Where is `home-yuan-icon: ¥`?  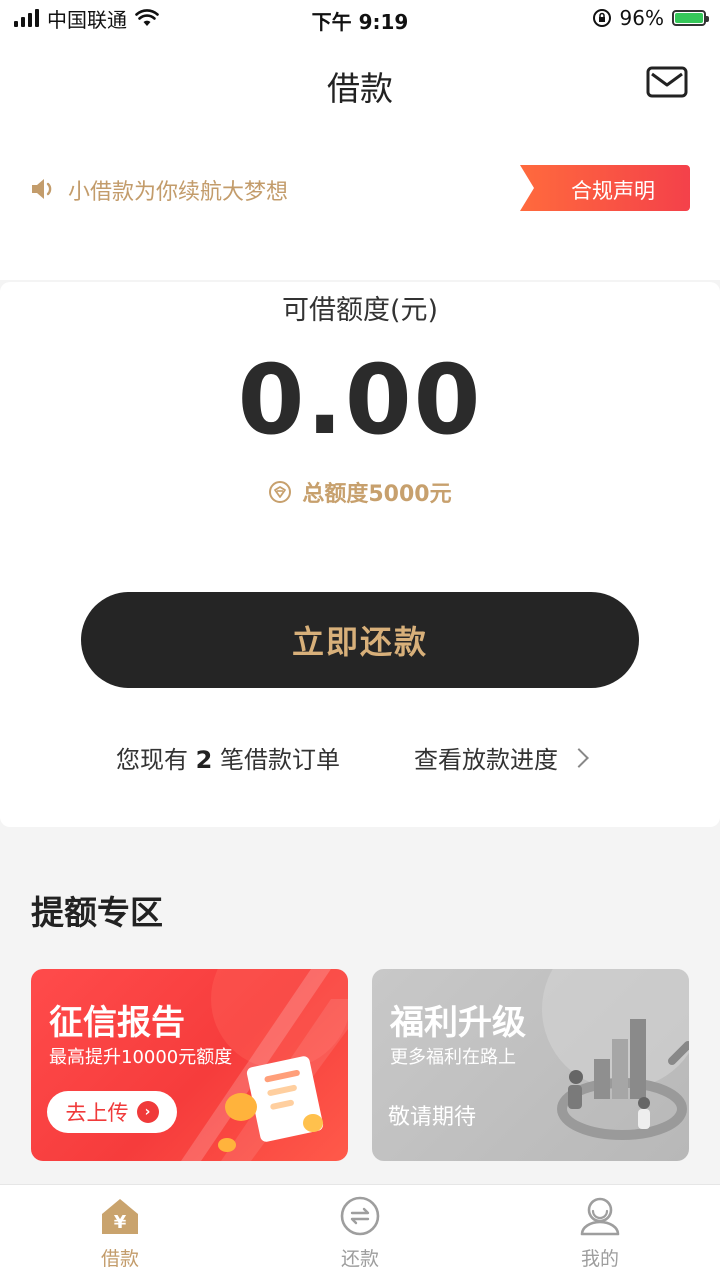 home-yuan-icon: ¥ is located at coordinates (120, 1216).